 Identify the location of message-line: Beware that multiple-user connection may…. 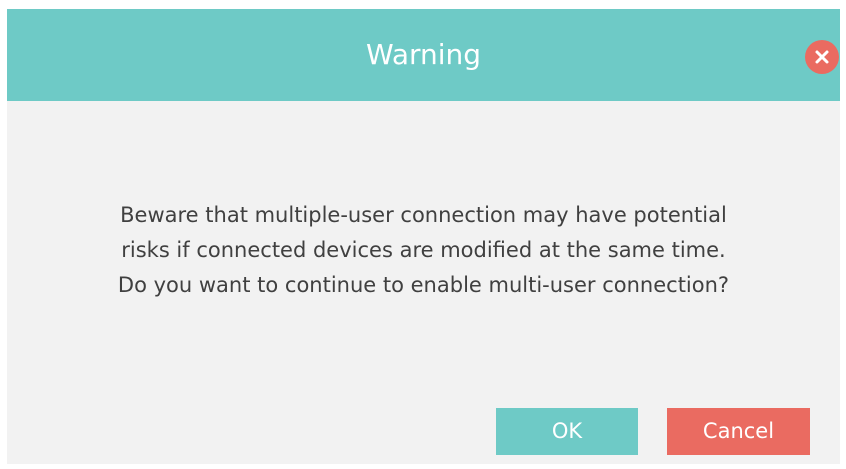
(423, 215).